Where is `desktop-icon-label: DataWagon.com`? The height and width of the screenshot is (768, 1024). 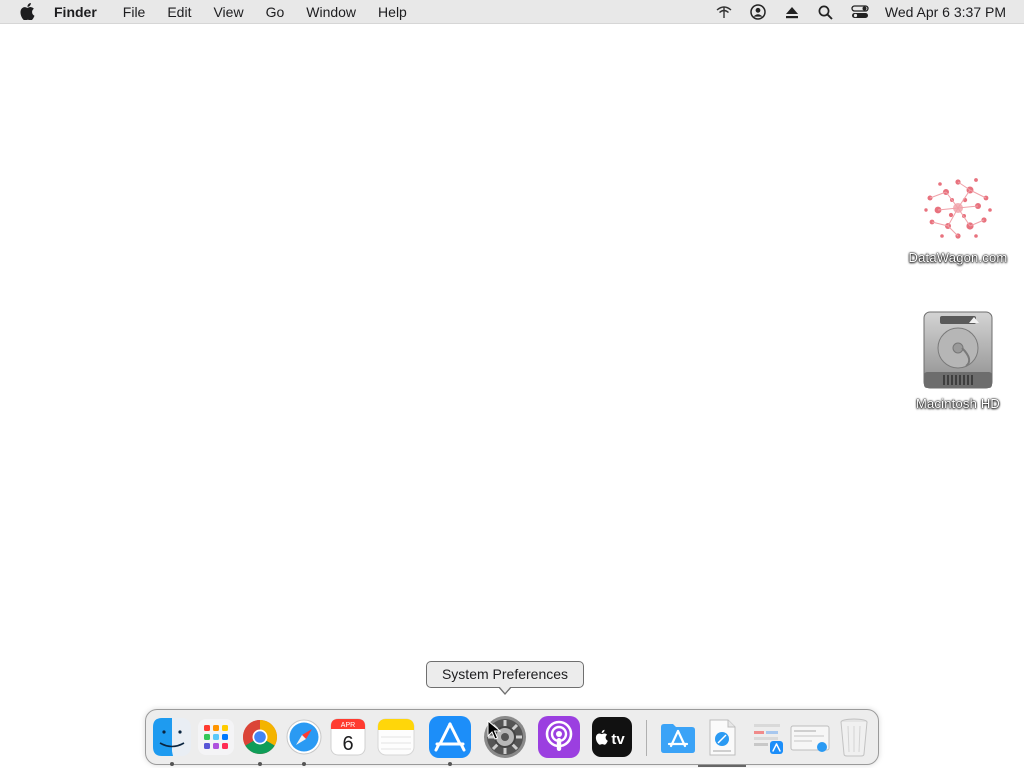
desktop-icon-label: DataWagon.com is located at coordinates (958, 257).